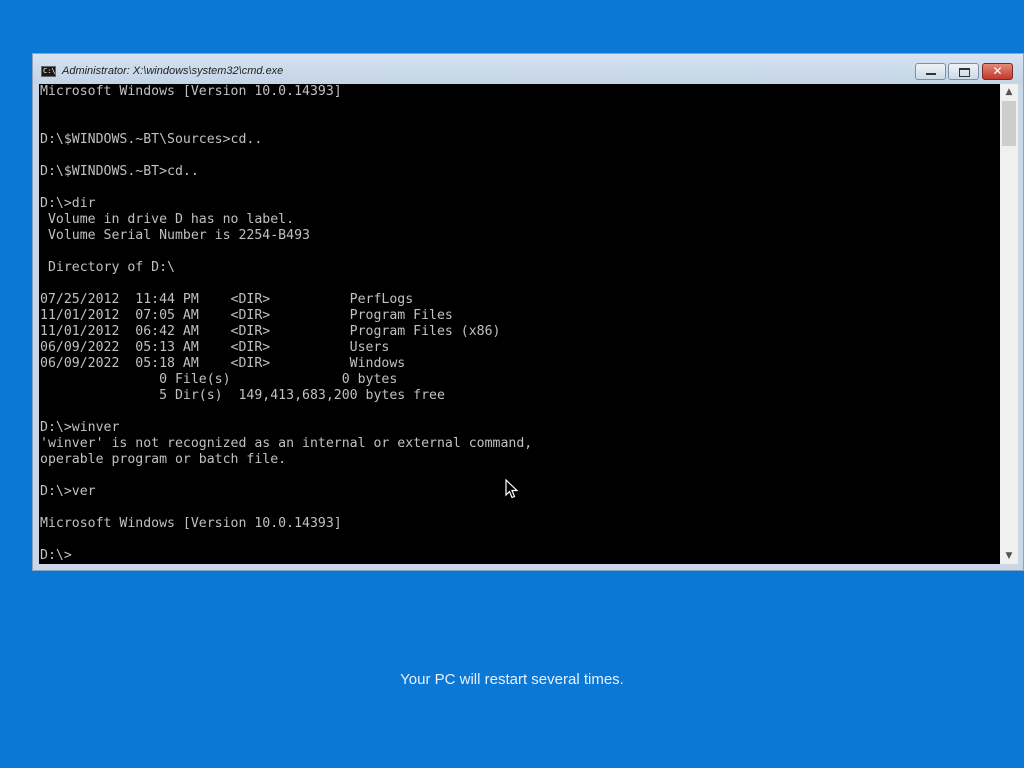 The height and width of the screenshot is (768, 1024). I want to click on mouse-pointer-icon, so click(512, 489).